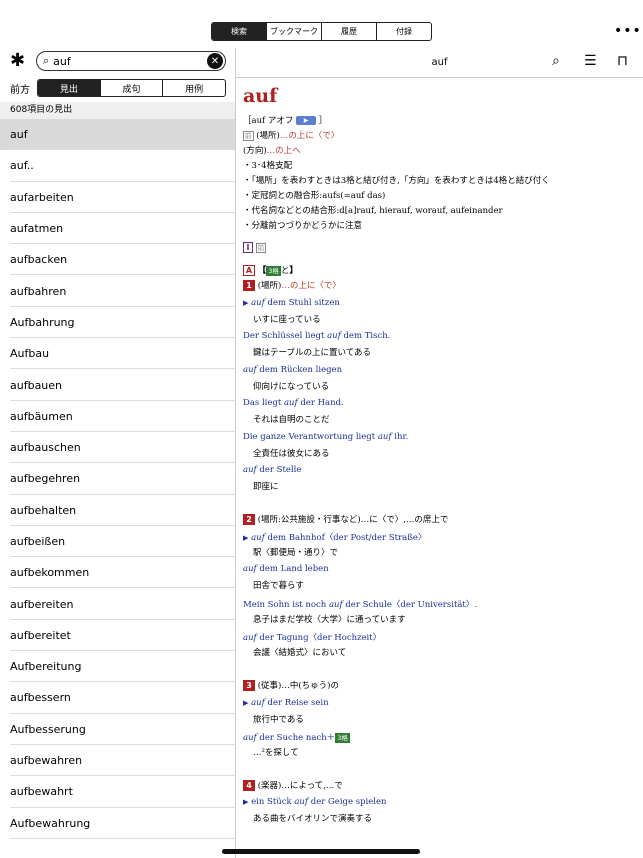 This screenshot has width=643, height=858. I want to click on list-item: Aufbewahrung, so click(117, 824).